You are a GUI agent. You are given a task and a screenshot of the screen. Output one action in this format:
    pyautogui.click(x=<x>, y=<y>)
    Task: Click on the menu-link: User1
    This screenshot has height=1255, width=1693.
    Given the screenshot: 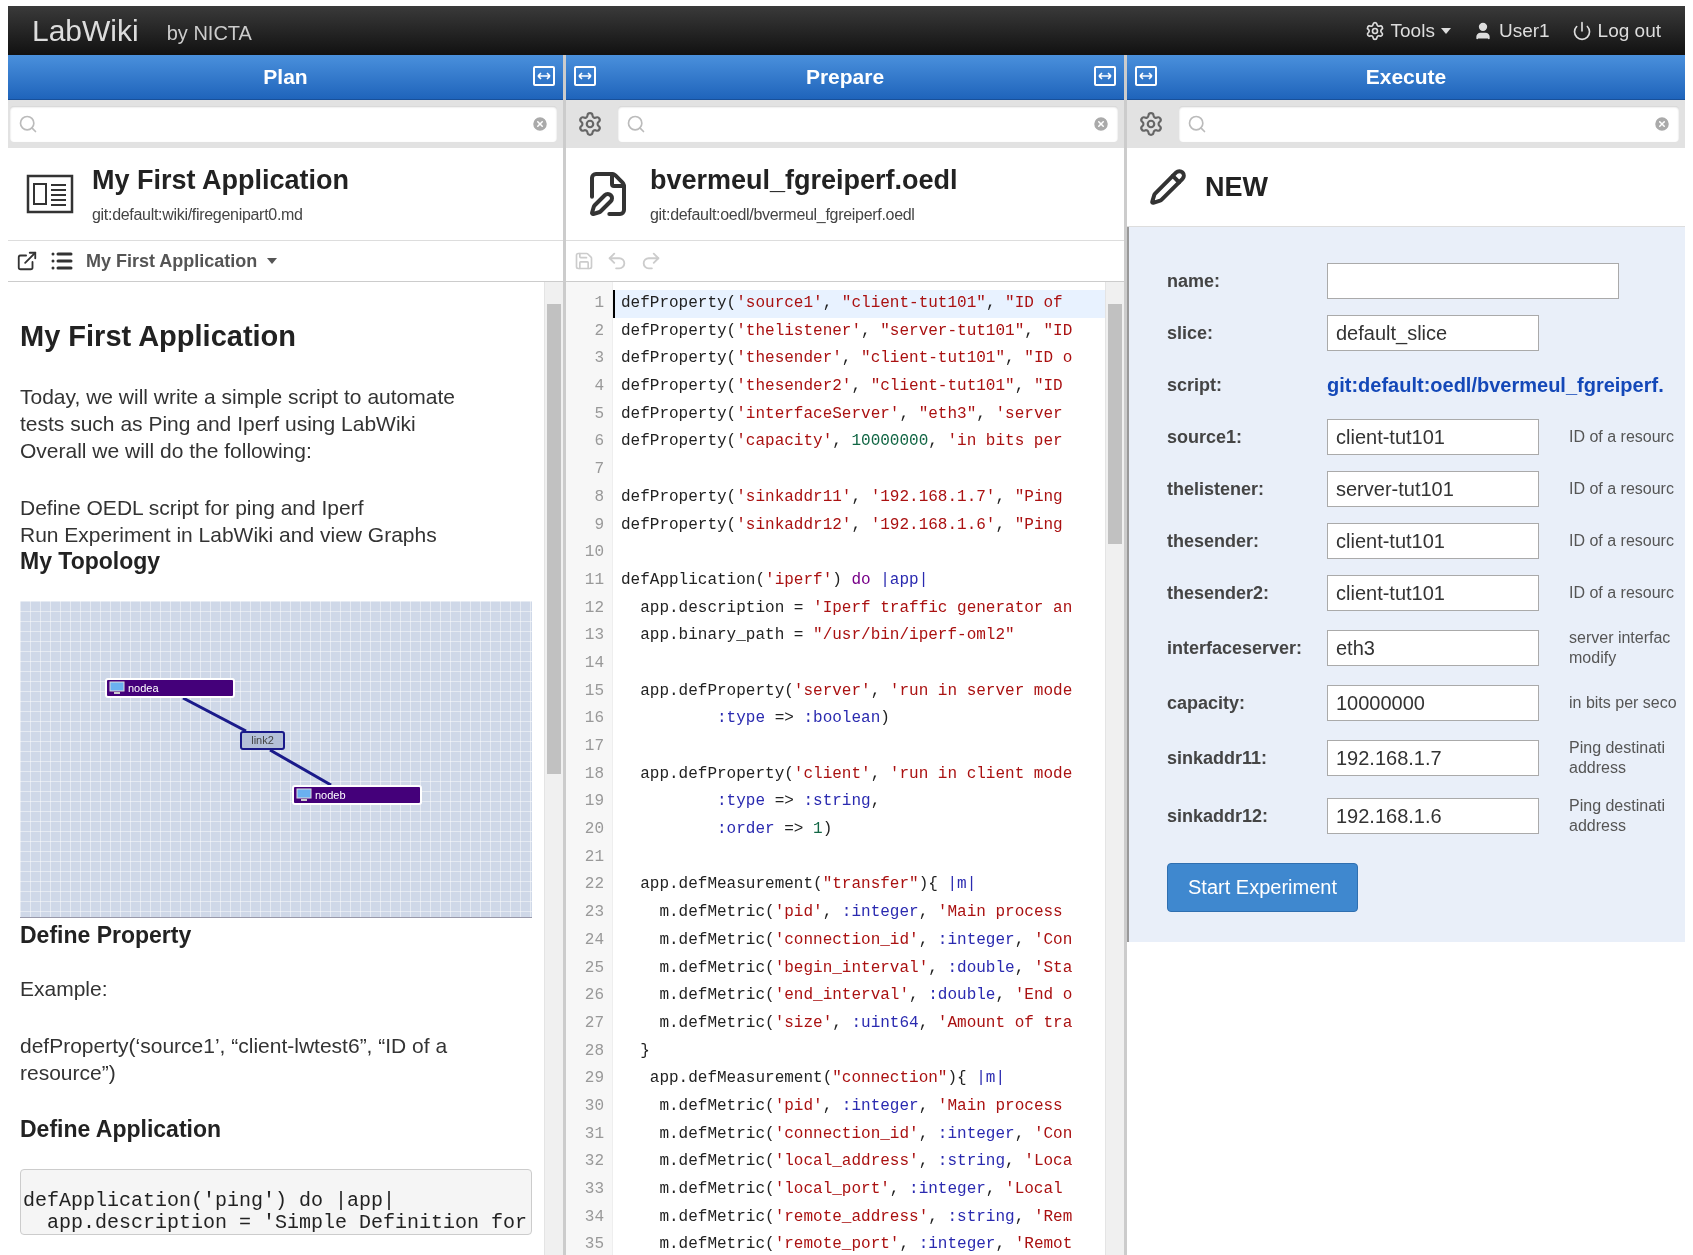 What is the action you would take?
    pyautogui.click(x=1511, y=30)
    